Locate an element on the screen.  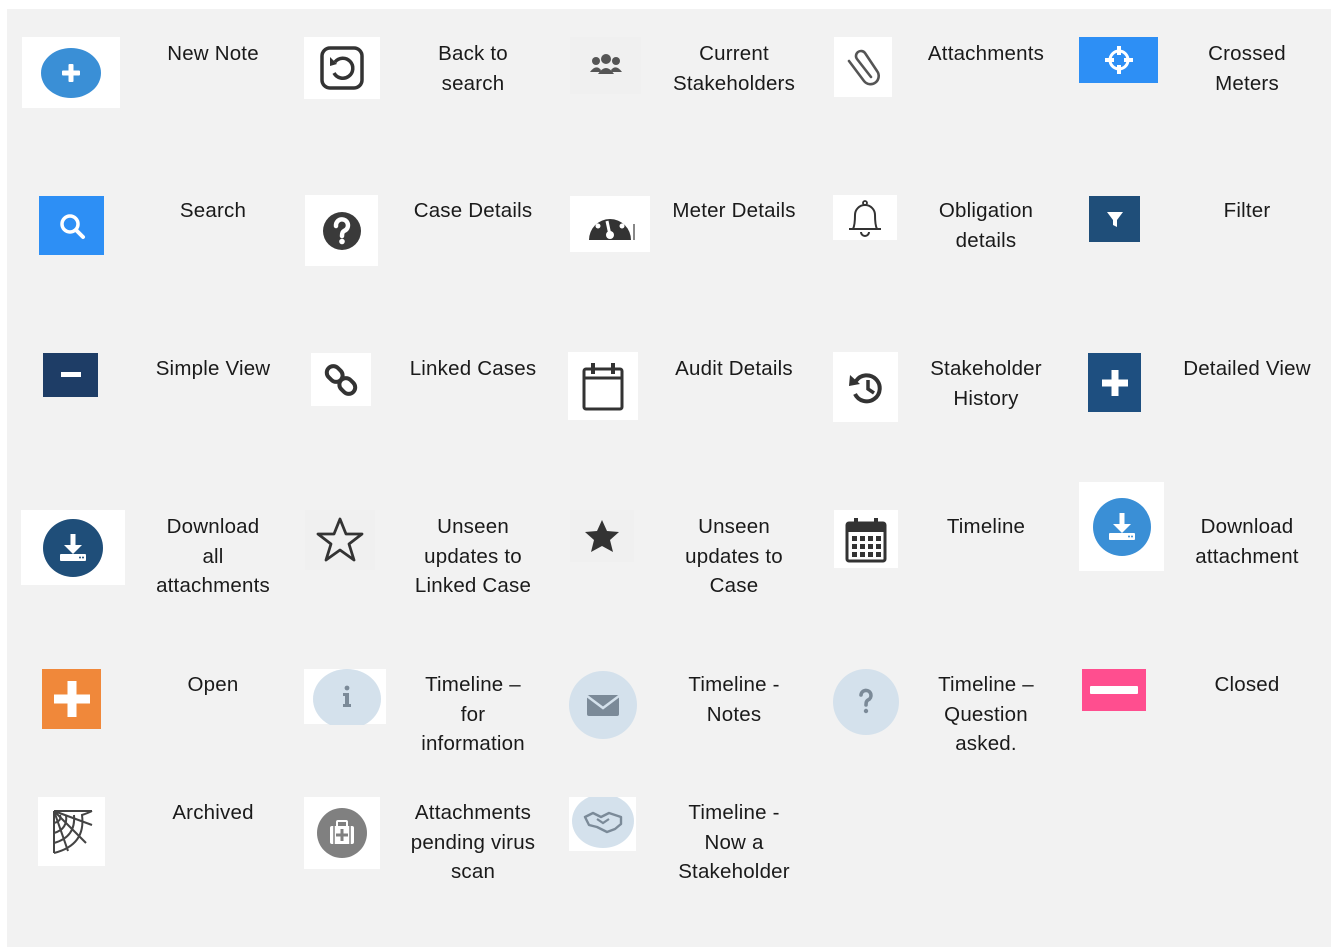
timeline-information-icon is located at coordinates (345, 696).